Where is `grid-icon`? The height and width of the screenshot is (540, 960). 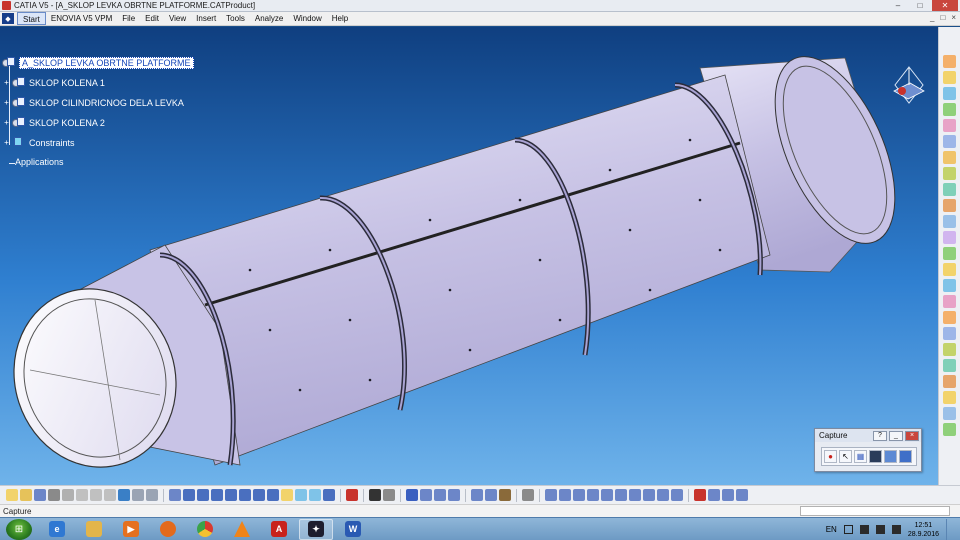 grid-icon is located at coordinates (352, 495).